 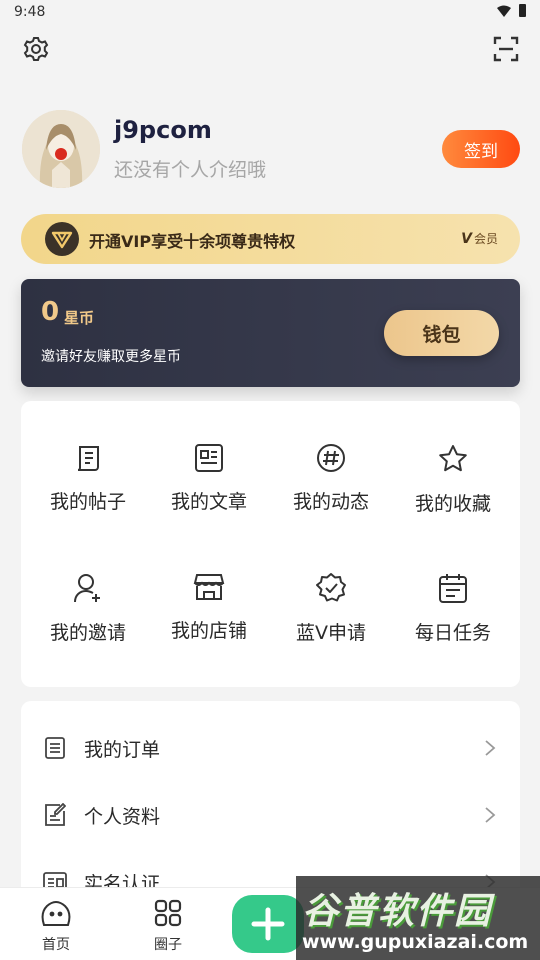 What do you see at coordinates (190, 170) in the screenshot?
I see `bio-text: 还没有个人介绍哦` at bounding box center [190, 170].